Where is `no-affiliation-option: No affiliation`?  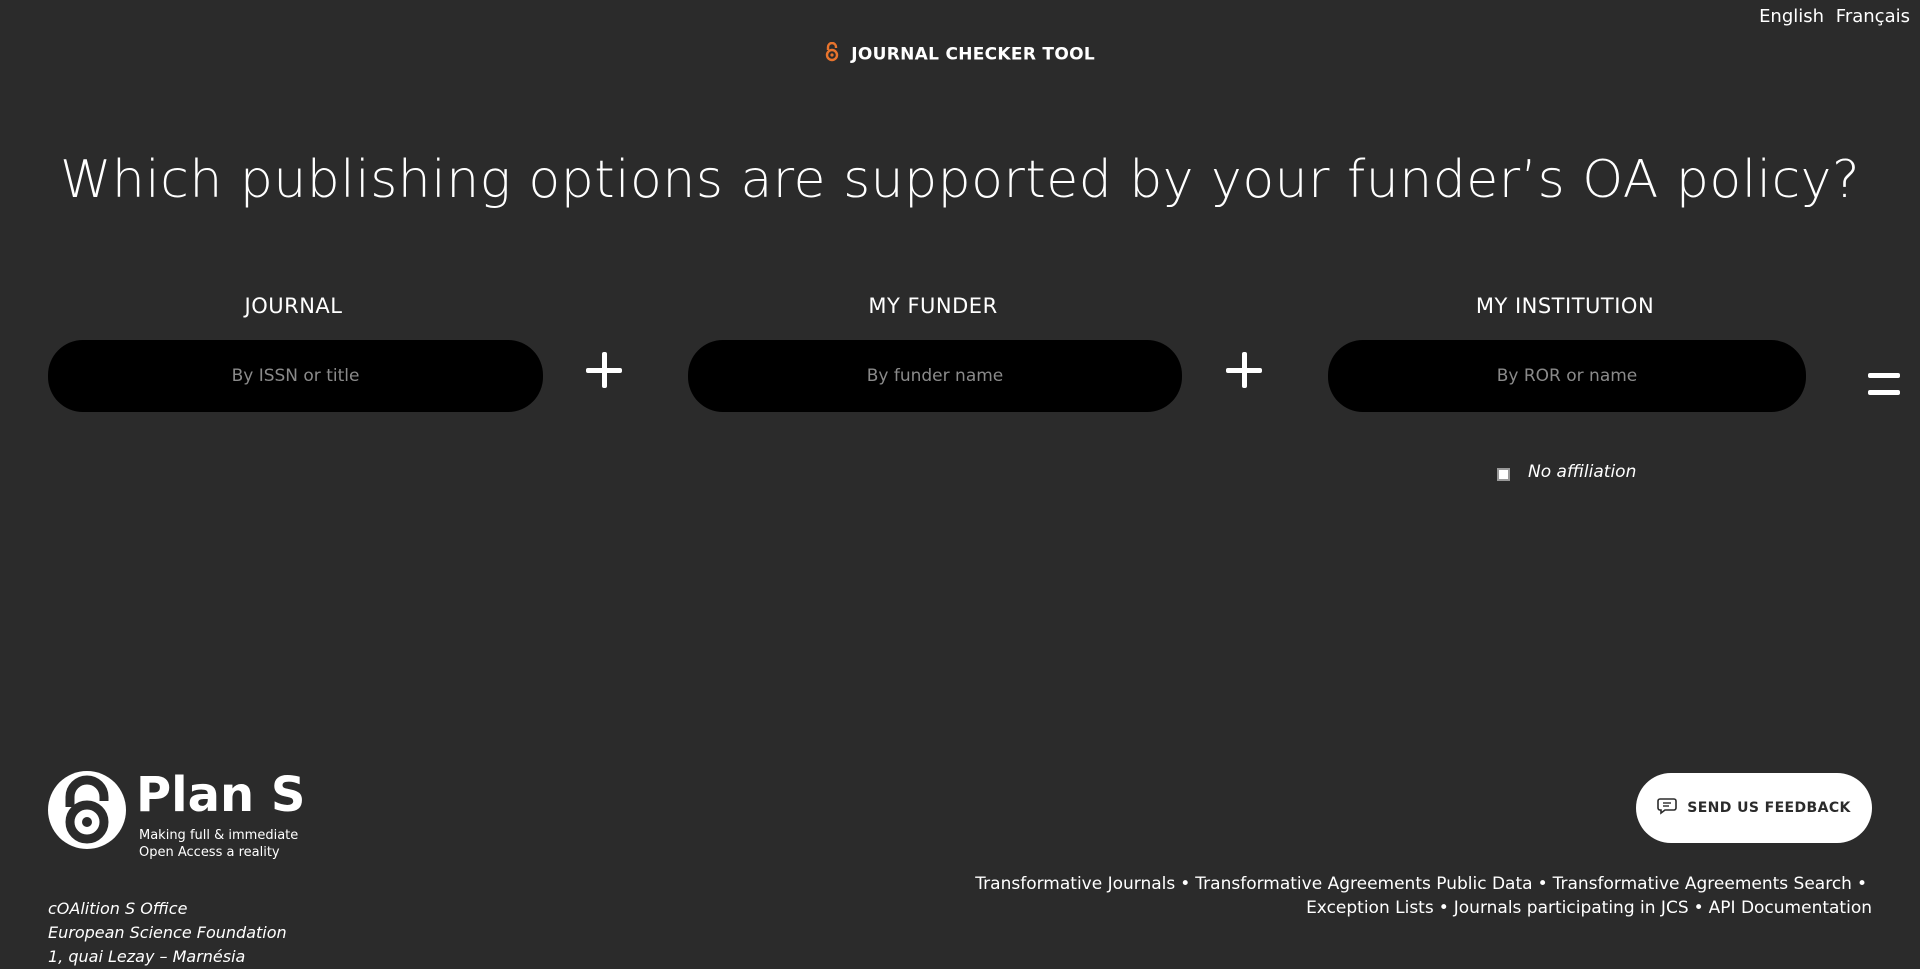
no-affiliation-option: No affiliation is located at coordinates (1566, 472).